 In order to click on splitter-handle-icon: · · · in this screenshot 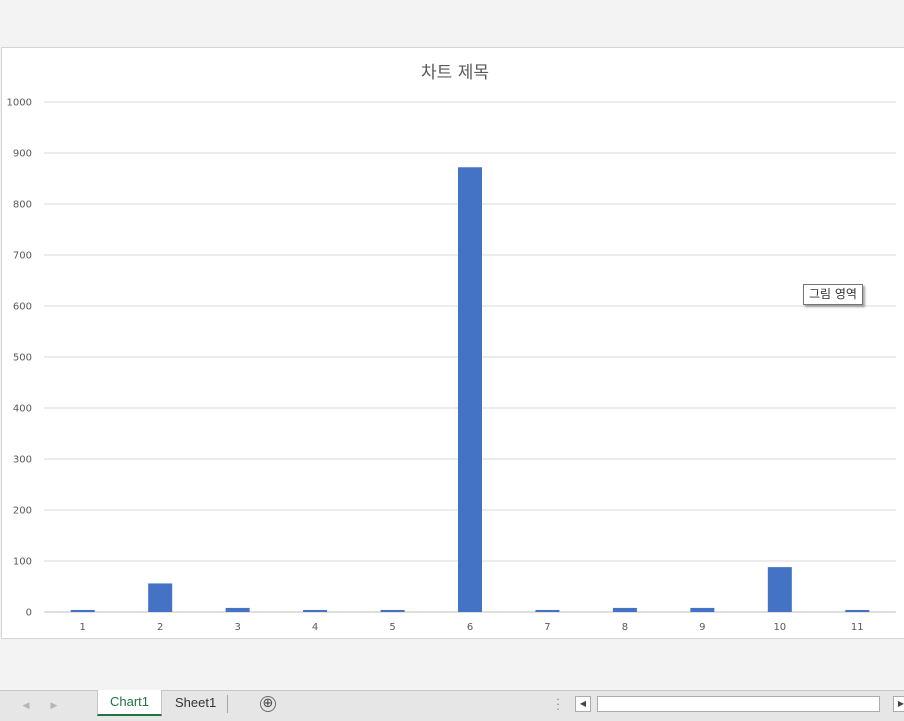, I will do `click(558, 704)`.